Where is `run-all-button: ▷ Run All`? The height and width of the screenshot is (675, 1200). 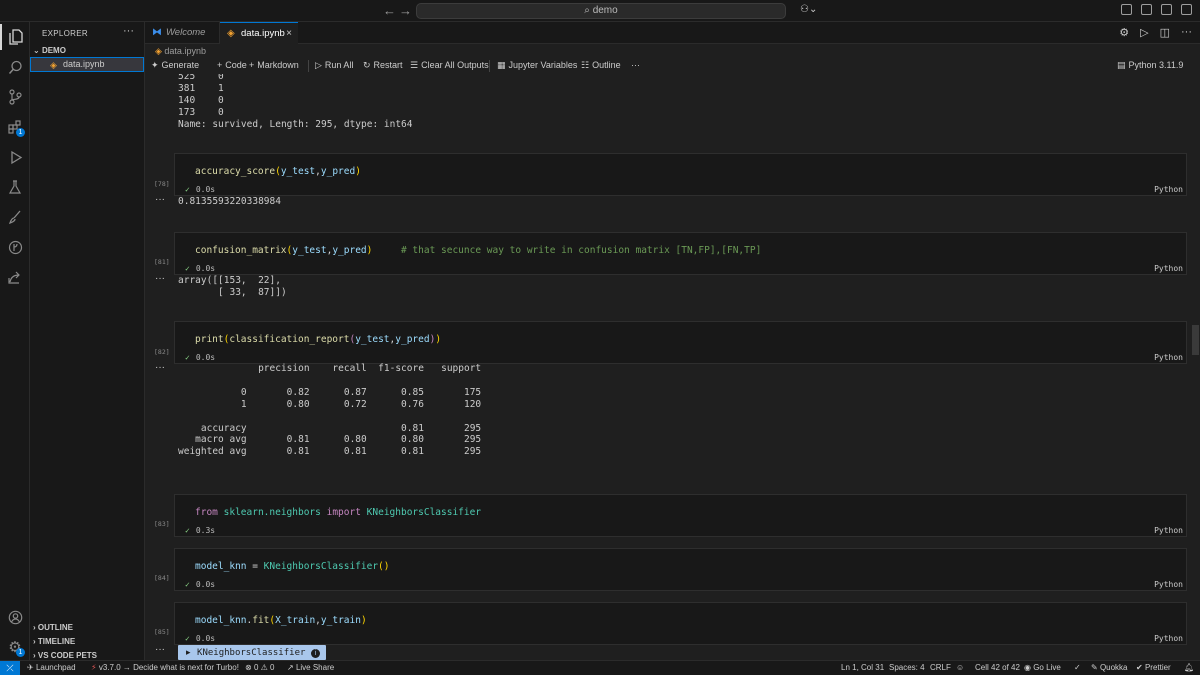
run-all-button: ▷ Run All is located at coordinates (334, 65).